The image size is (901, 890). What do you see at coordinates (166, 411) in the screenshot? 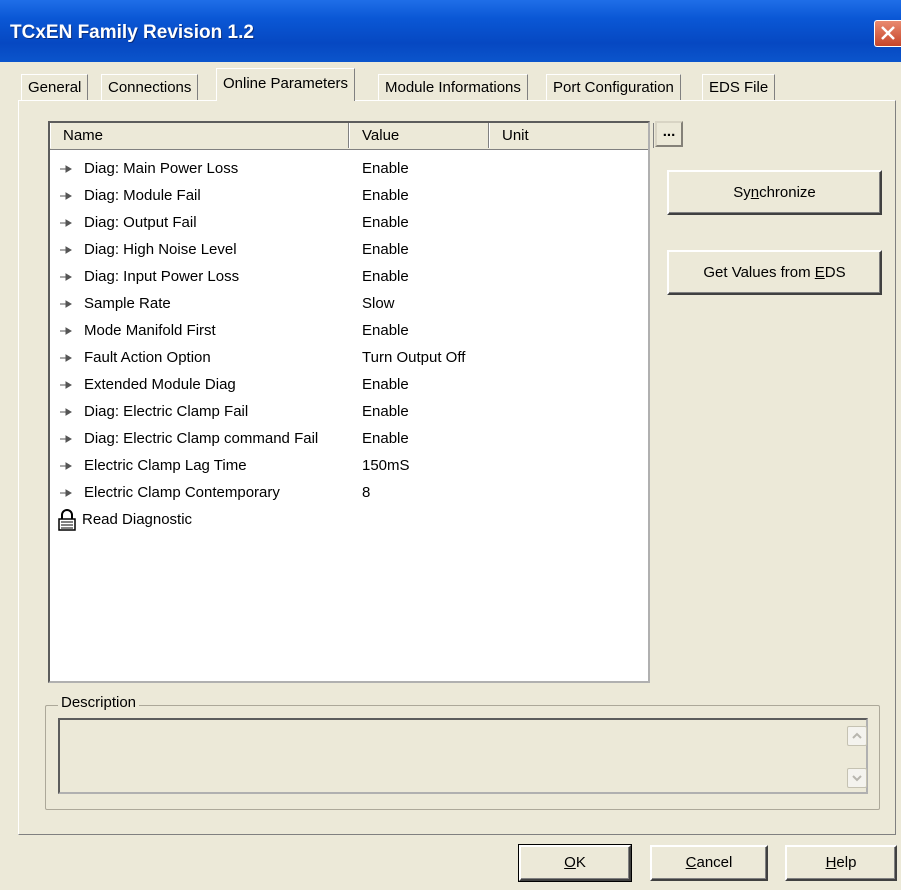
I see `param-name: Diag: Electric Clamp Fail` at bounding box center [166, 411].